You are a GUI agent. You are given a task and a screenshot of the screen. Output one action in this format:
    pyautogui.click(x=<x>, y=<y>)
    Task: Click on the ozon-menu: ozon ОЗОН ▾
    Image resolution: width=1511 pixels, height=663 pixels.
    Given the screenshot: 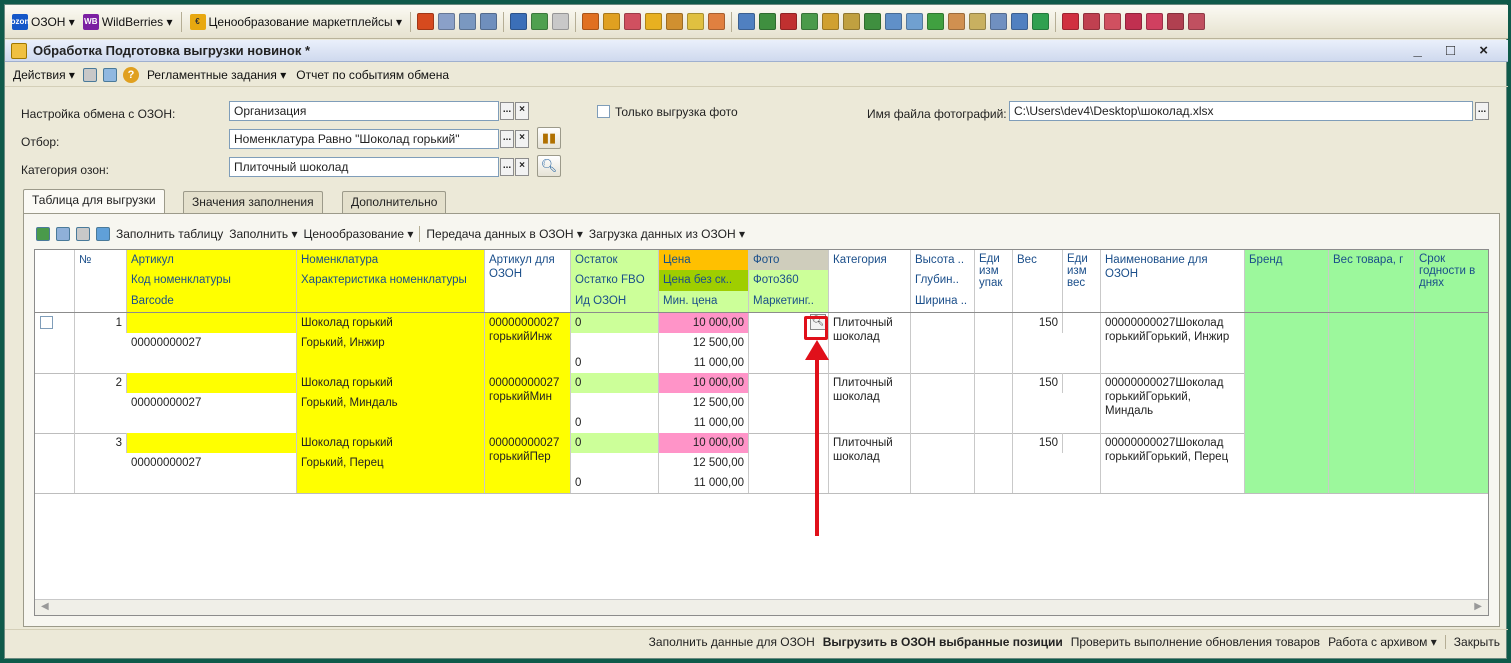 What is the action you would take?
    pyautogui.click(x=43, y=22)
    